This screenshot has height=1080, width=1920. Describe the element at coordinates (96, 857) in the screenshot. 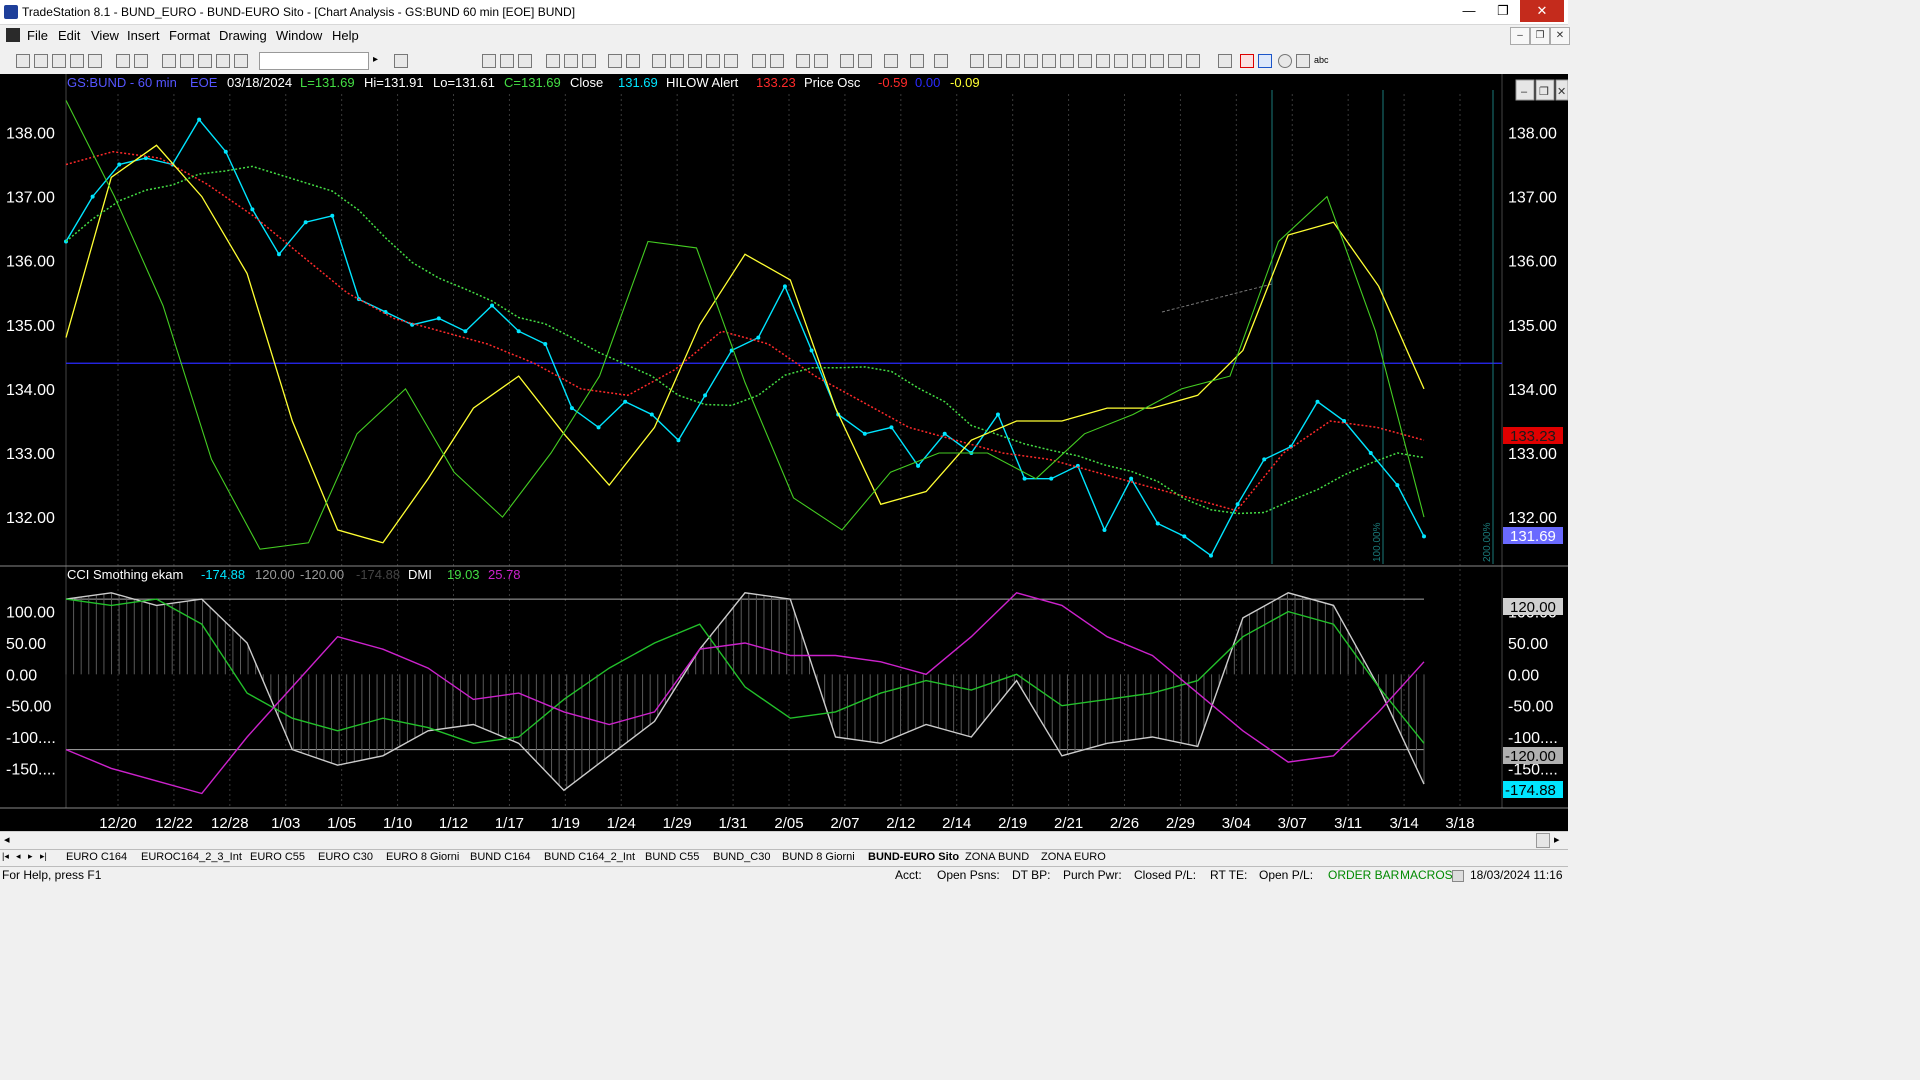

I see `tab-euro-c164: EURO C164` at that location.